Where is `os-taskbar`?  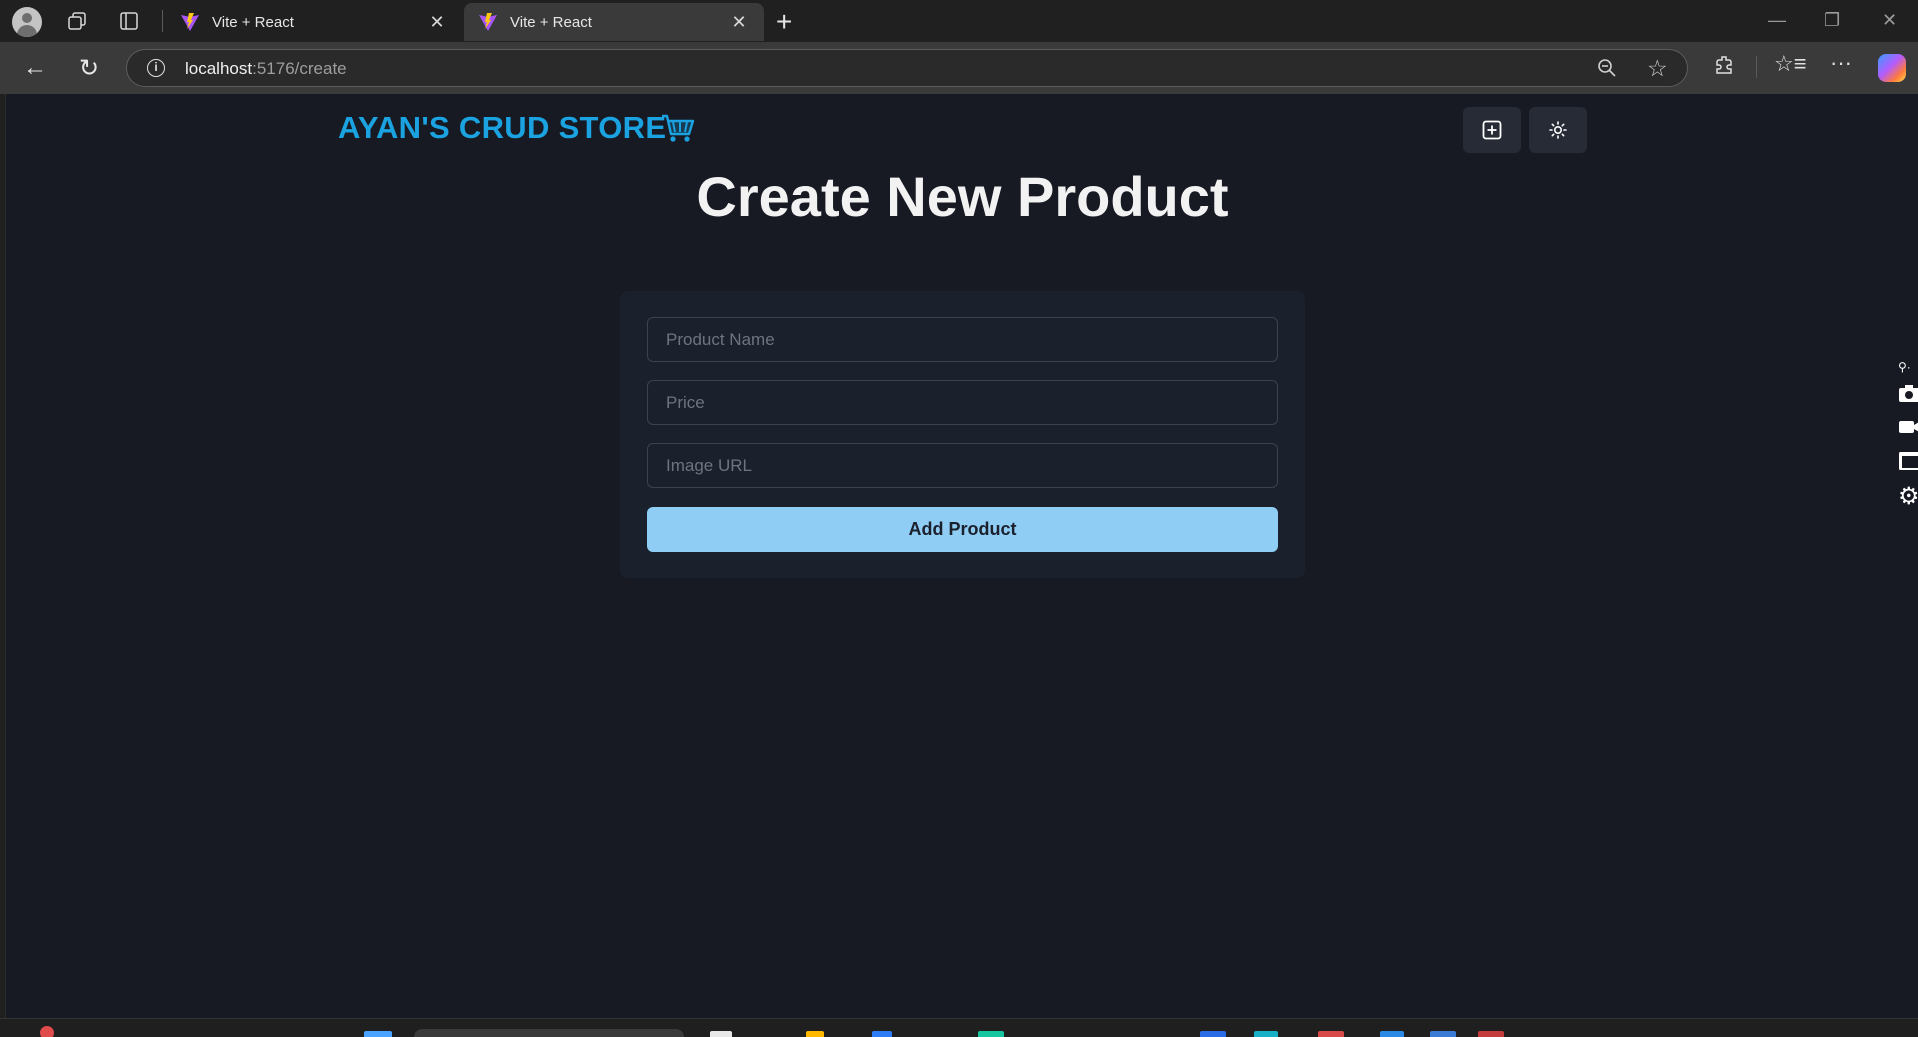
os-taskbar is located at coordinates (959, 1027).